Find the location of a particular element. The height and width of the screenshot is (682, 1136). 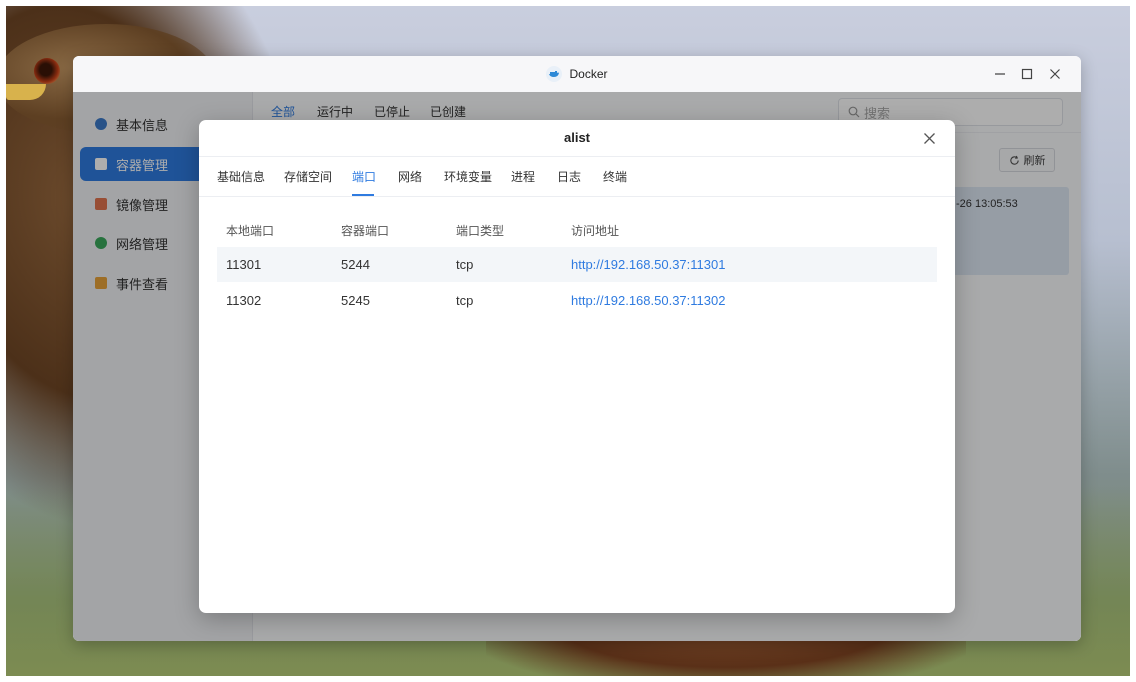

maximize-icon is located at coordinates (1027, 74).